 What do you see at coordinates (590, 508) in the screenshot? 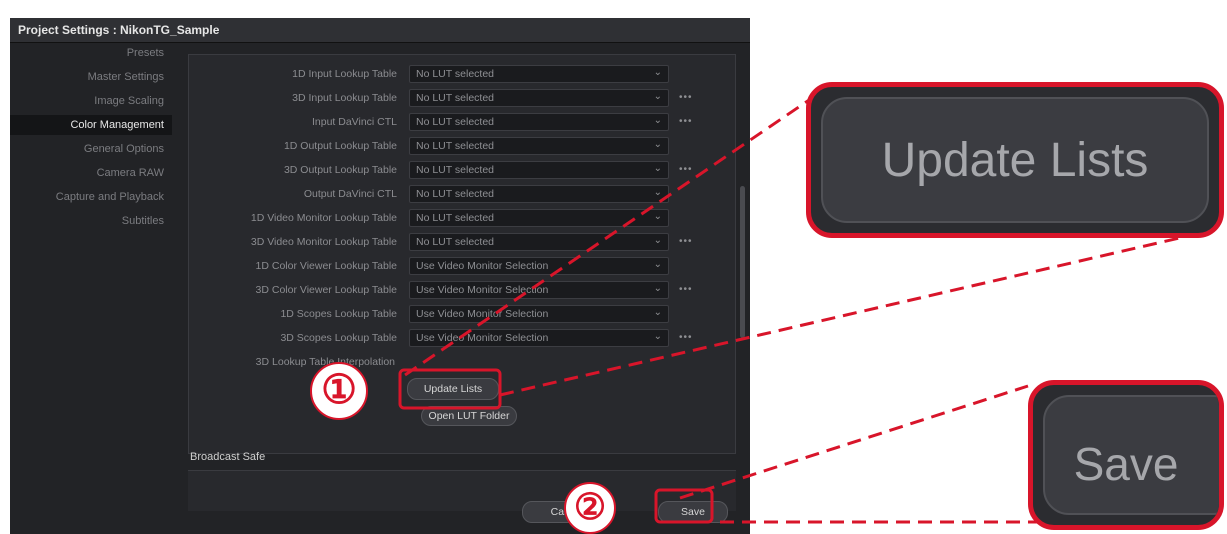
I see `callout-badge-2: ②` at bounding box center [590, 508].